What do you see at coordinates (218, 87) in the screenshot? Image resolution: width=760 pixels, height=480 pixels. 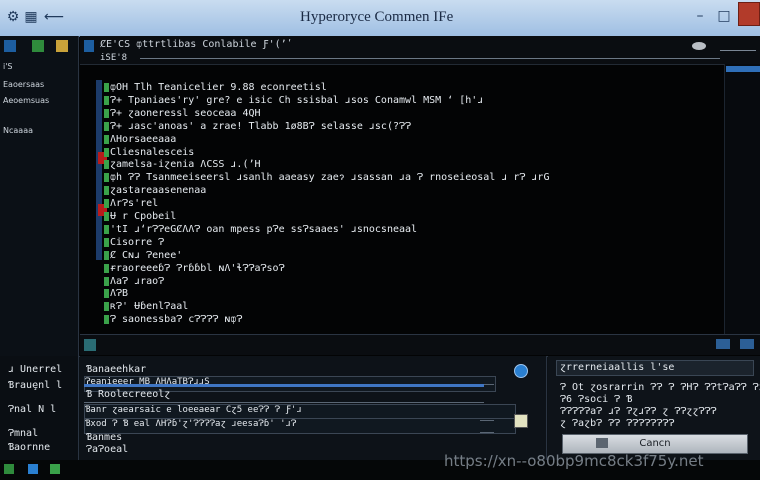 I see `terminal-line: ȹOH Tlh Teanicelier 9.88 econreetisl` at bounding box center [218, 87].